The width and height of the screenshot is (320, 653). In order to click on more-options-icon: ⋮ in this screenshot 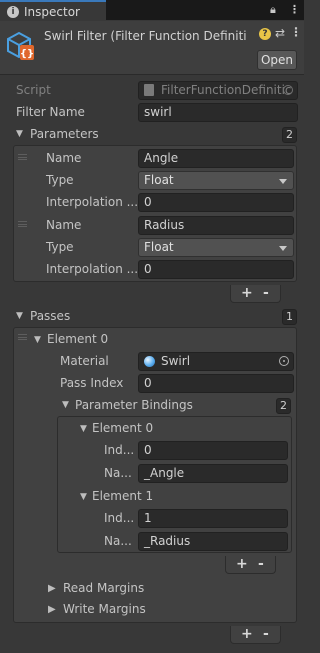, I will do `click(294, 9)`.